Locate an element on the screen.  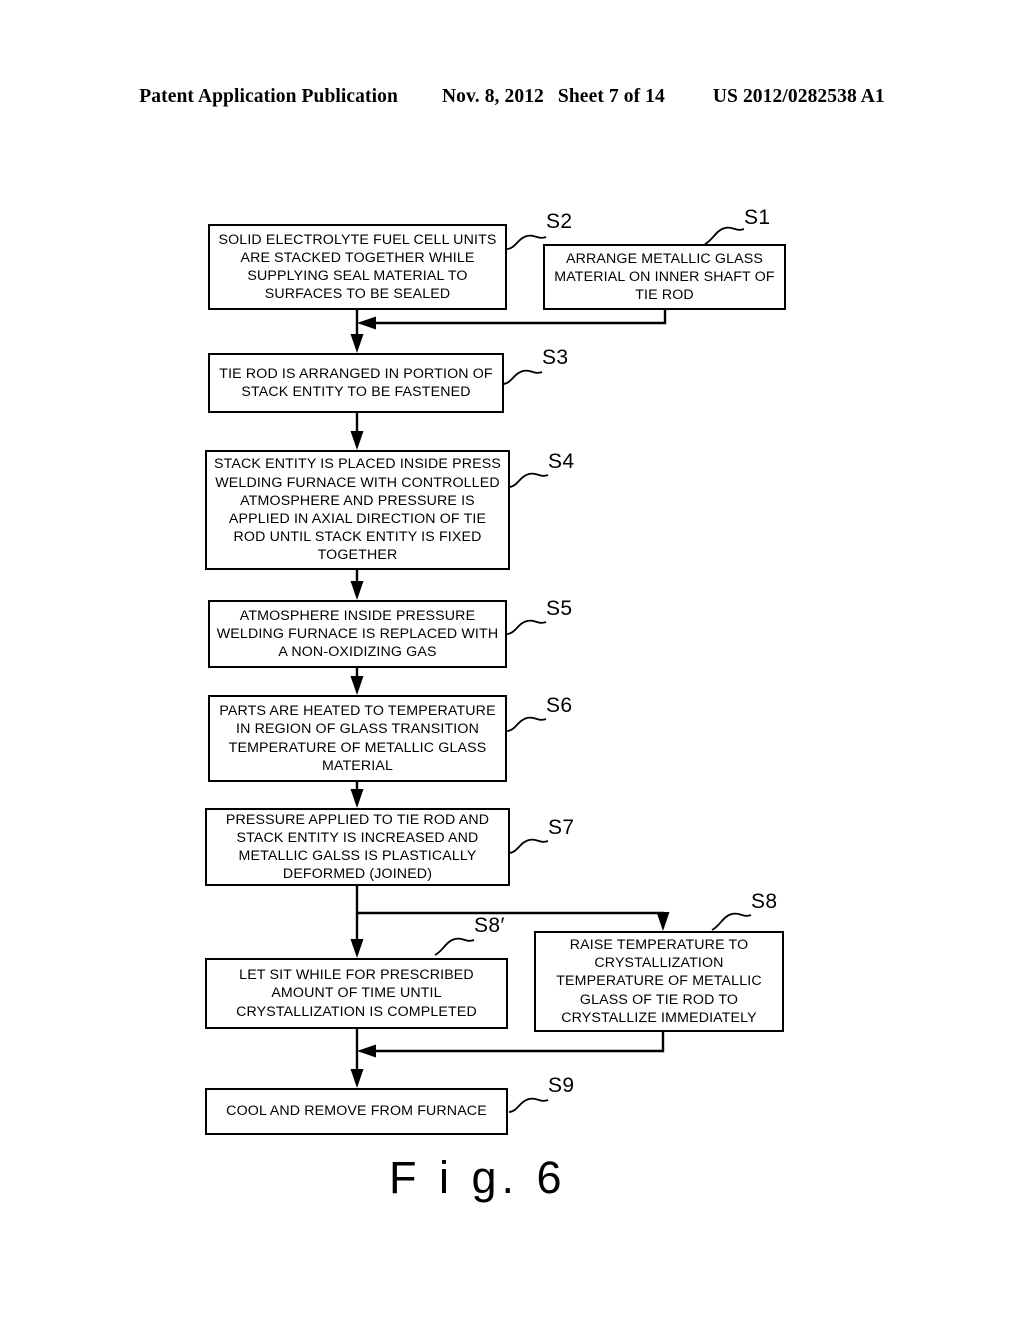
flow-step-label-s7: S7 is located at coordinates (561, 827).